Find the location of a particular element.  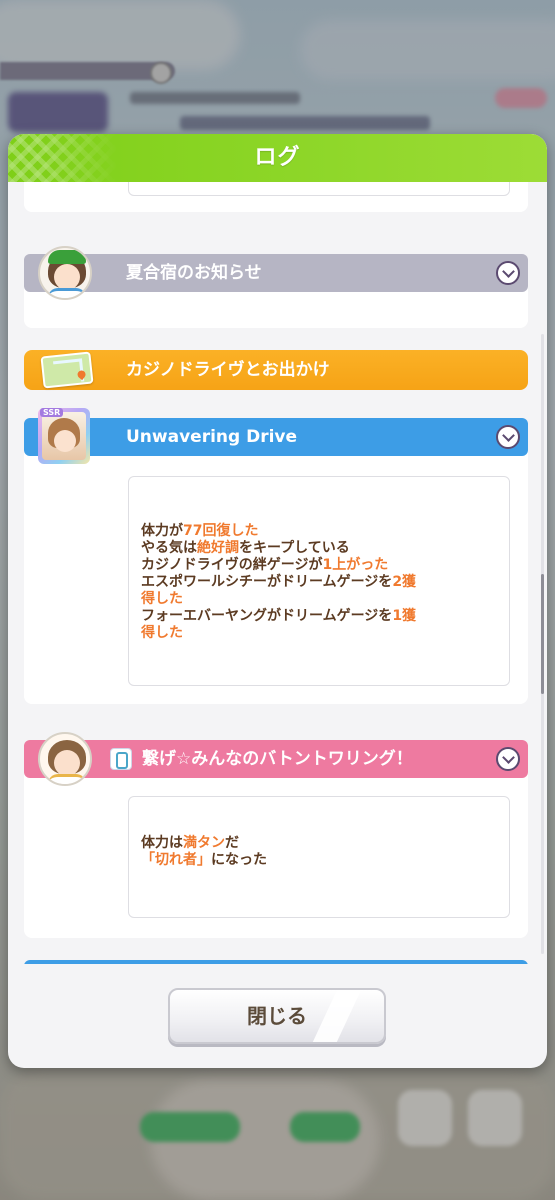

log-text: をキープしている is located at coordinates (294, 548).